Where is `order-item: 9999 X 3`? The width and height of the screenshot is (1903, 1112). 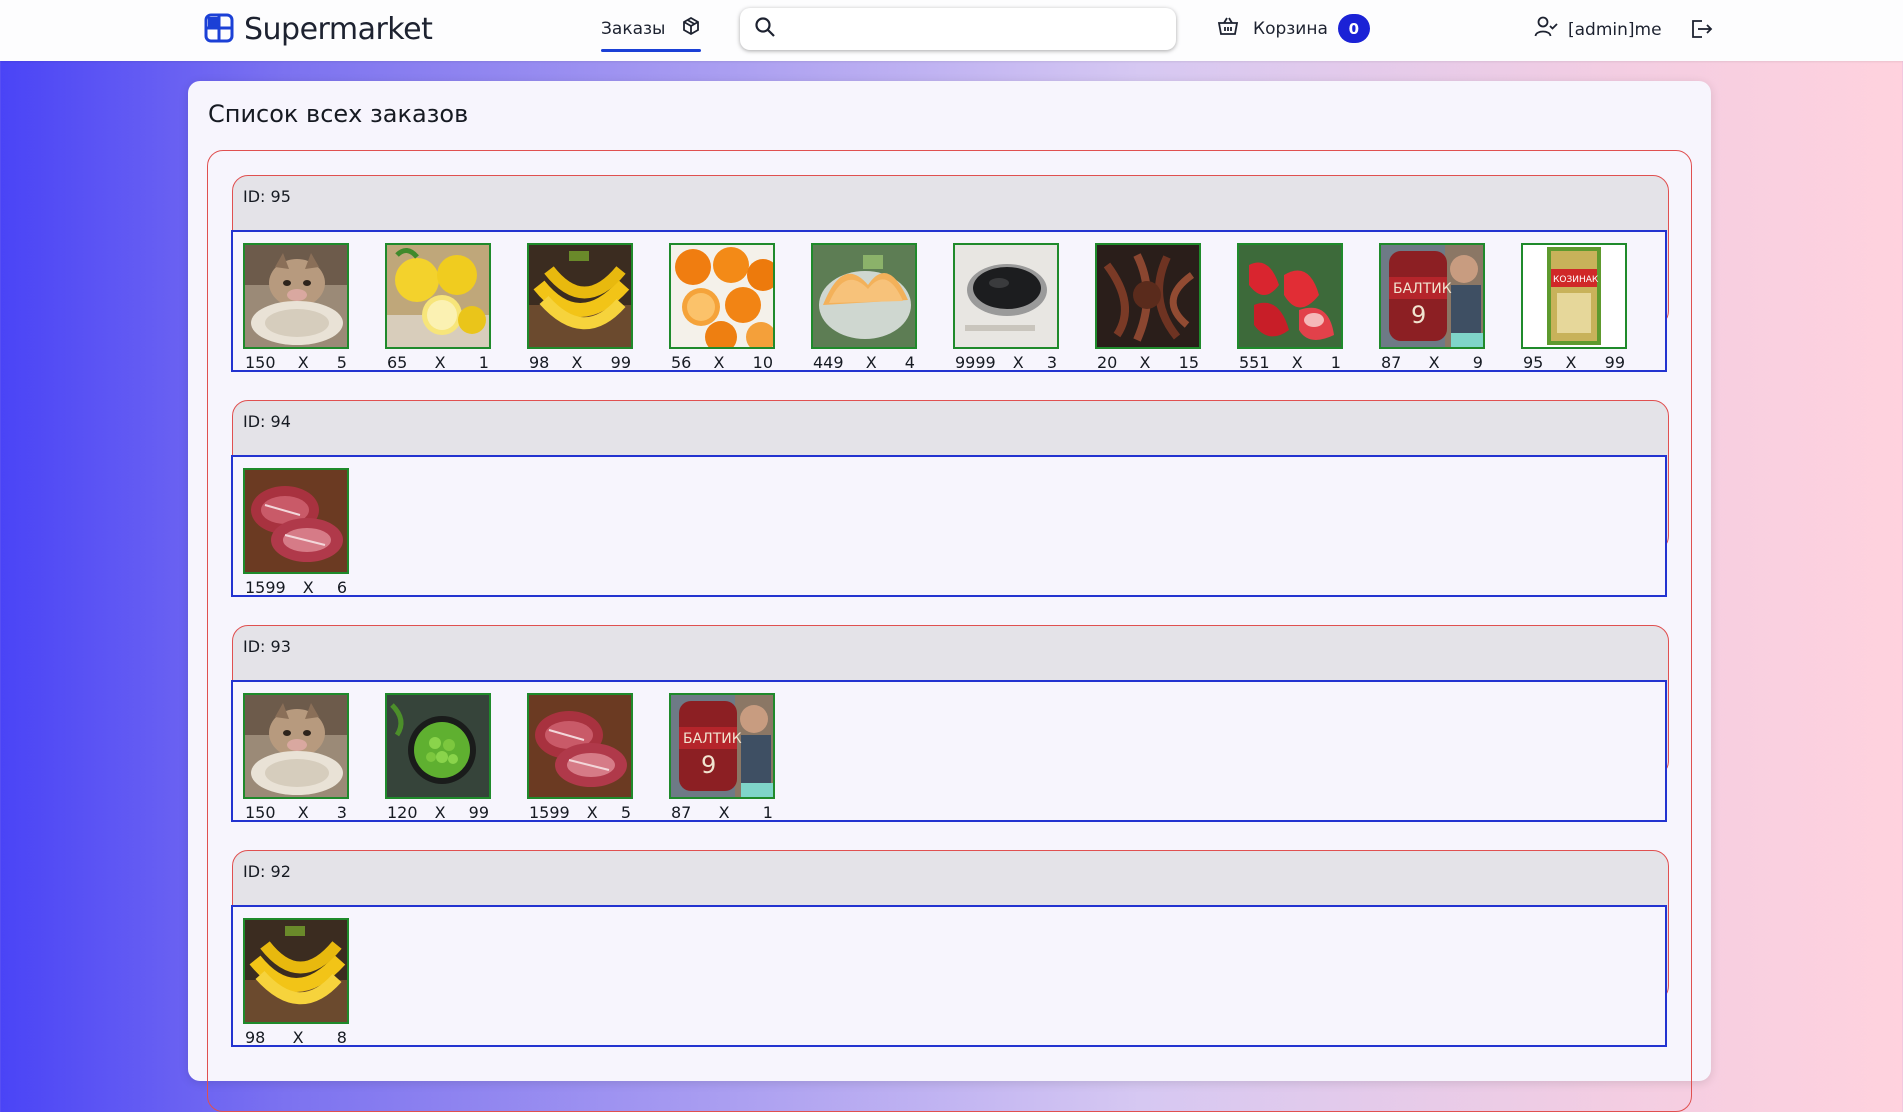
order-item: 9999 X 3 is located at coordinates (1006, 307).